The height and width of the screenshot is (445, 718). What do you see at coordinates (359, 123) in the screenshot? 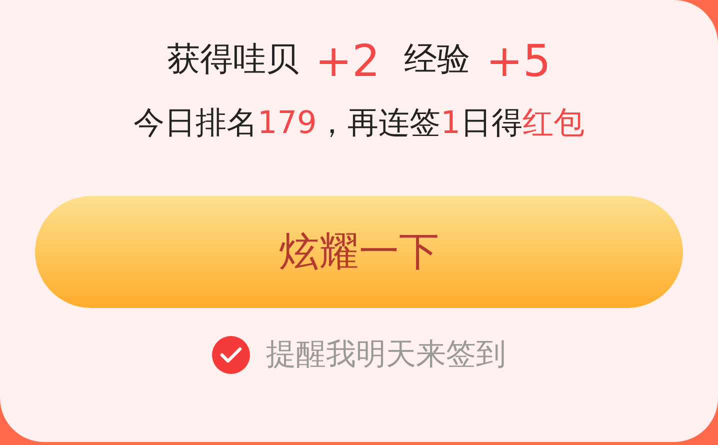
I see `rank-text: 今日排名 179，再连签1 日得红包` at bounding box center [359, 123].